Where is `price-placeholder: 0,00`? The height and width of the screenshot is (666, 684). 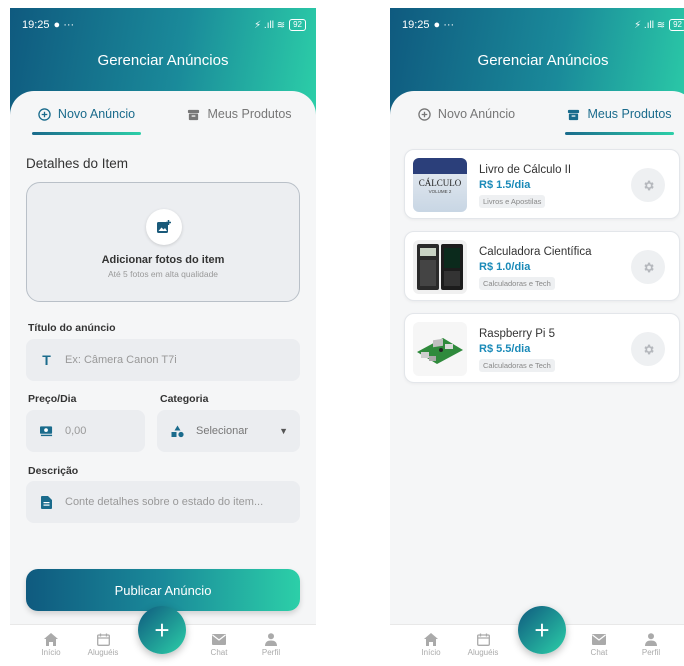
price-placeholder: 0,00 is located at coordinates (76, 431).